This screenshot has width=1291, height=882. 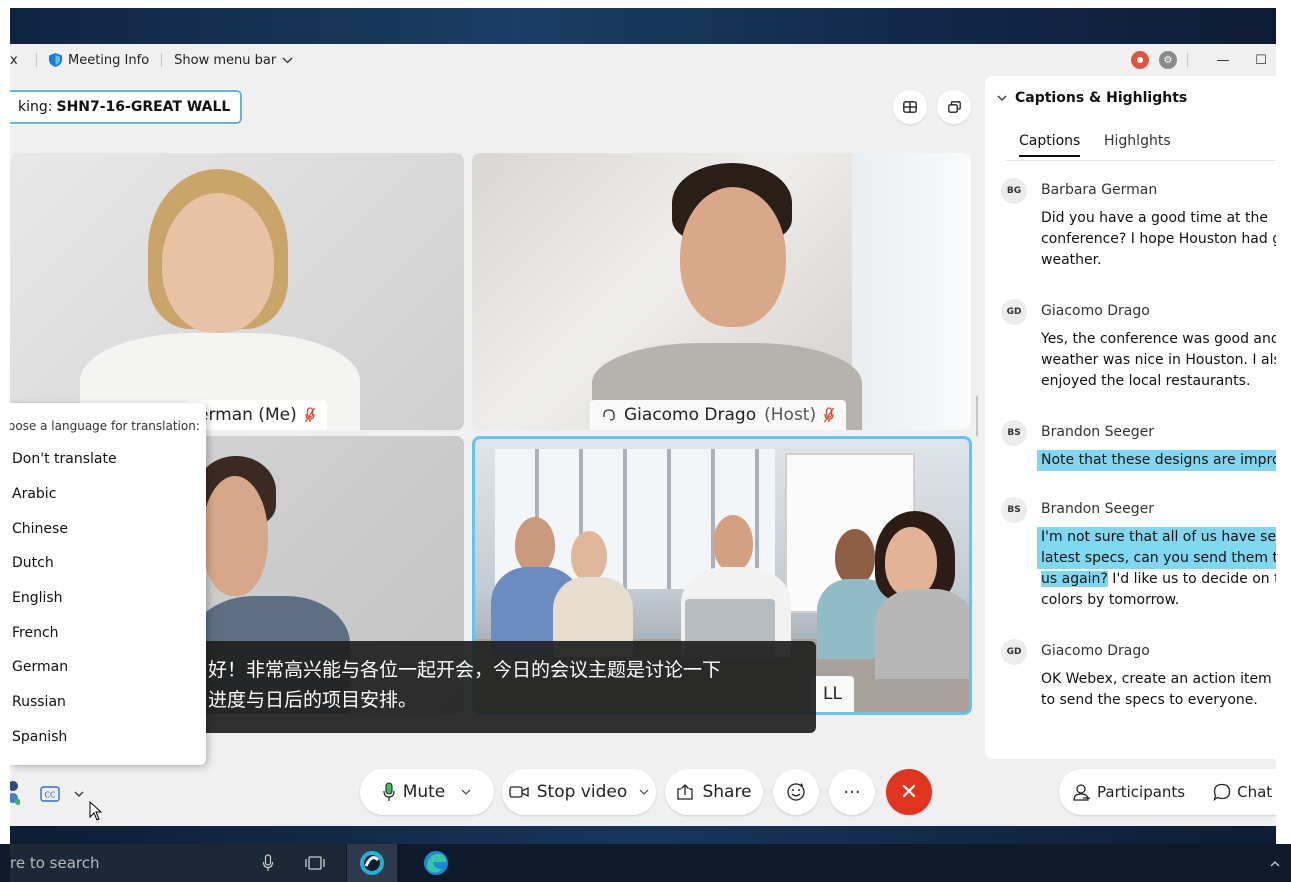 I want to click on stop-video-button: Stop video, so click(x=579, y=792).